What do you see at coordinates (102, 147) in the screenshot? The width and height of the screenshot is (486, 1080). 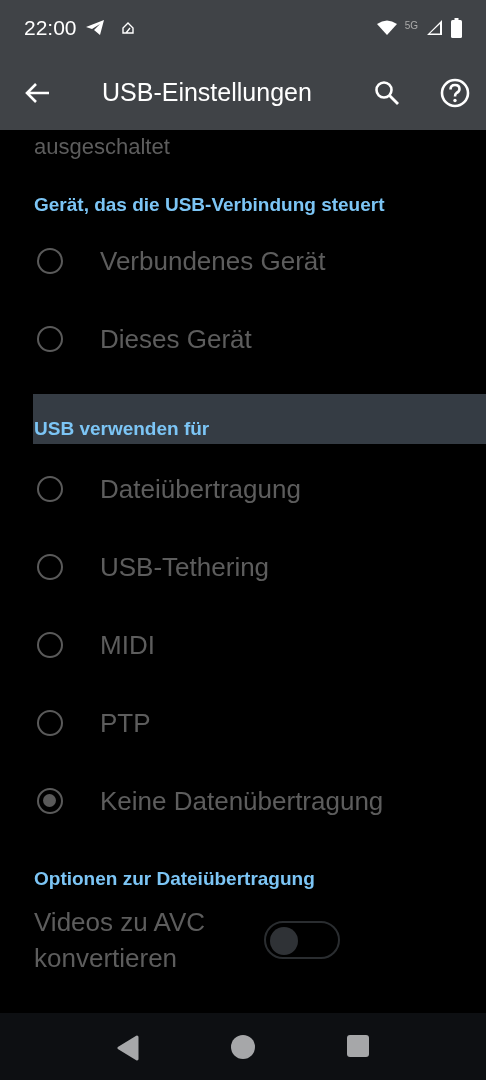 I see `setting-summary: ausgeschaltet` at bounding box center [102, 147].